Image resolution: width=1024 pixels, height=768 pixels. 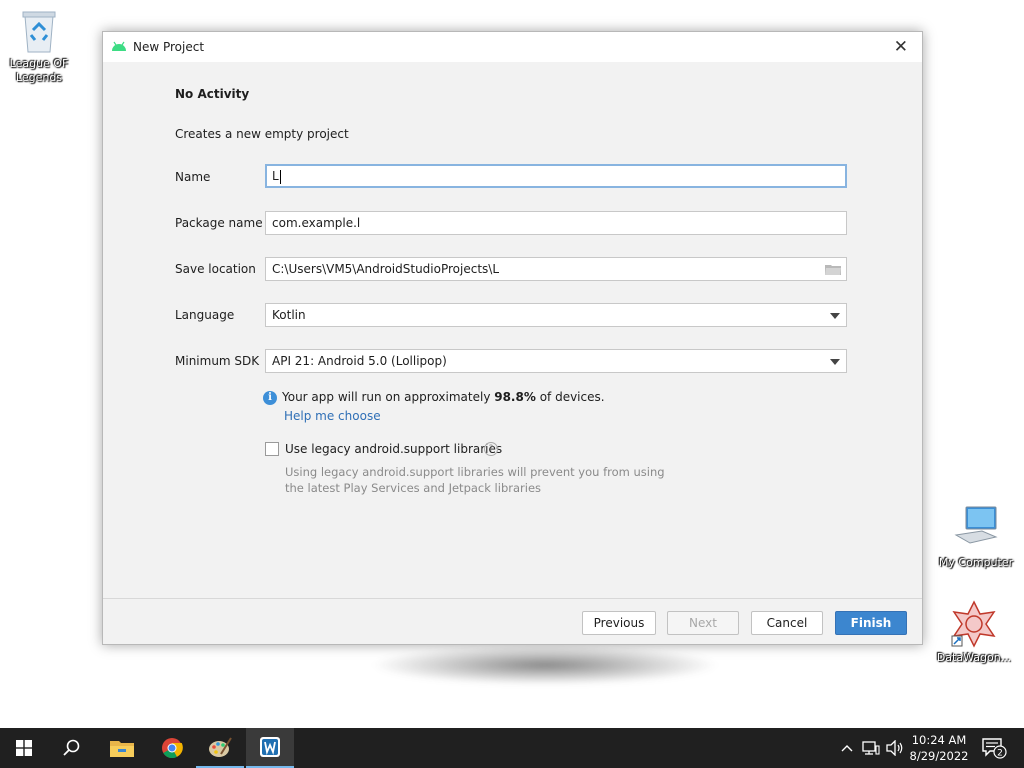 What do you see at coordinates (491, 449) in the screenshot?
I see `question-mark-icon: ?` at bounding box center [491, 449].